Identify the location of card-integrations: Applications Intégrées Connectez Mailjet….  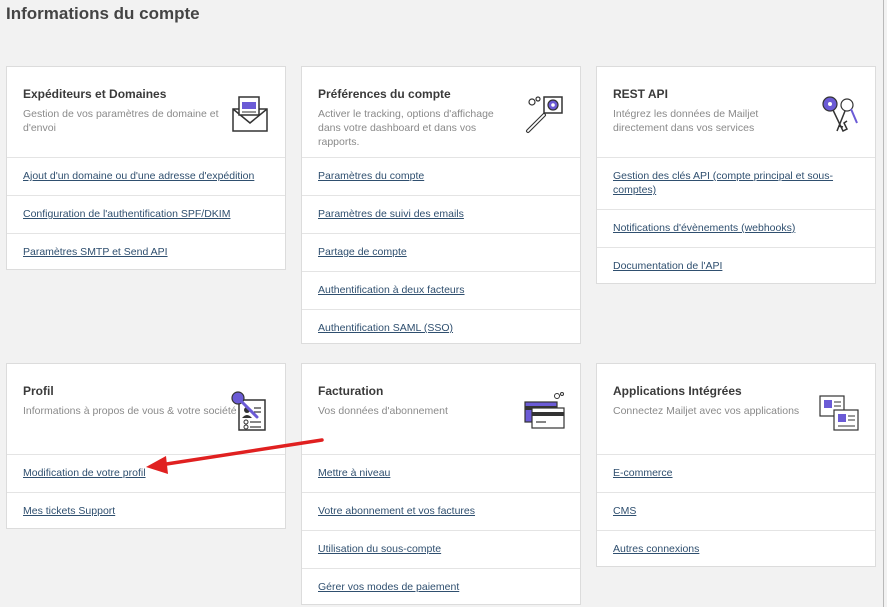
(736, 465).